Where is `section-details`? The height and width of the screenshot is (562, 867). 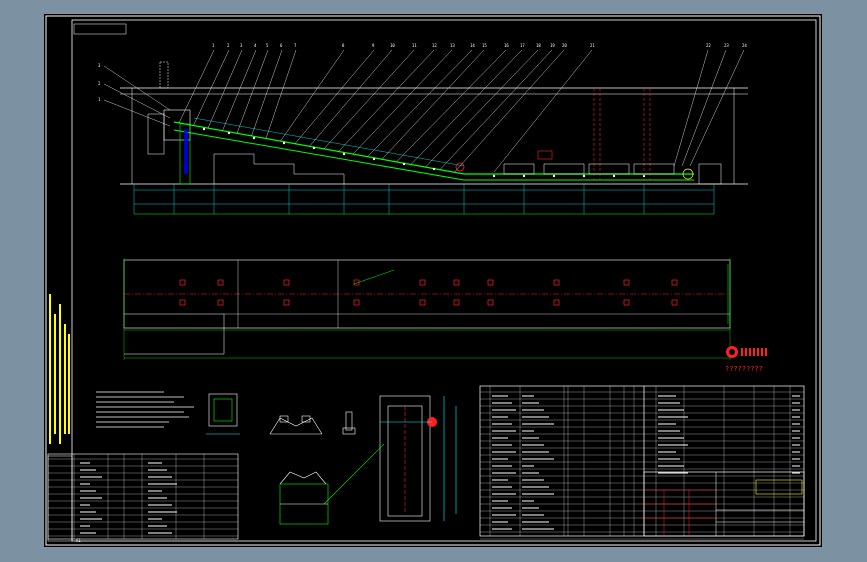
section-details is located at coordinates (331, 459).